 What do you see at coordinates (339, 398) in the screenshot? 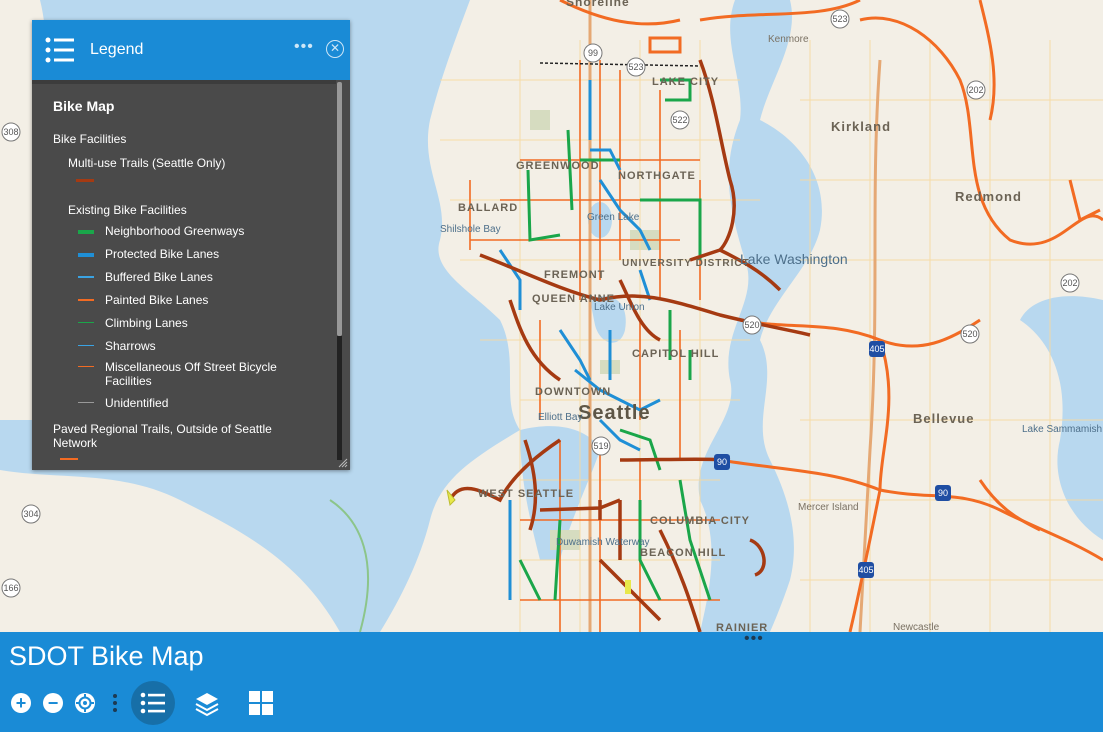
I see `legend-scrollbar-track` at bounding box center [339, 398].